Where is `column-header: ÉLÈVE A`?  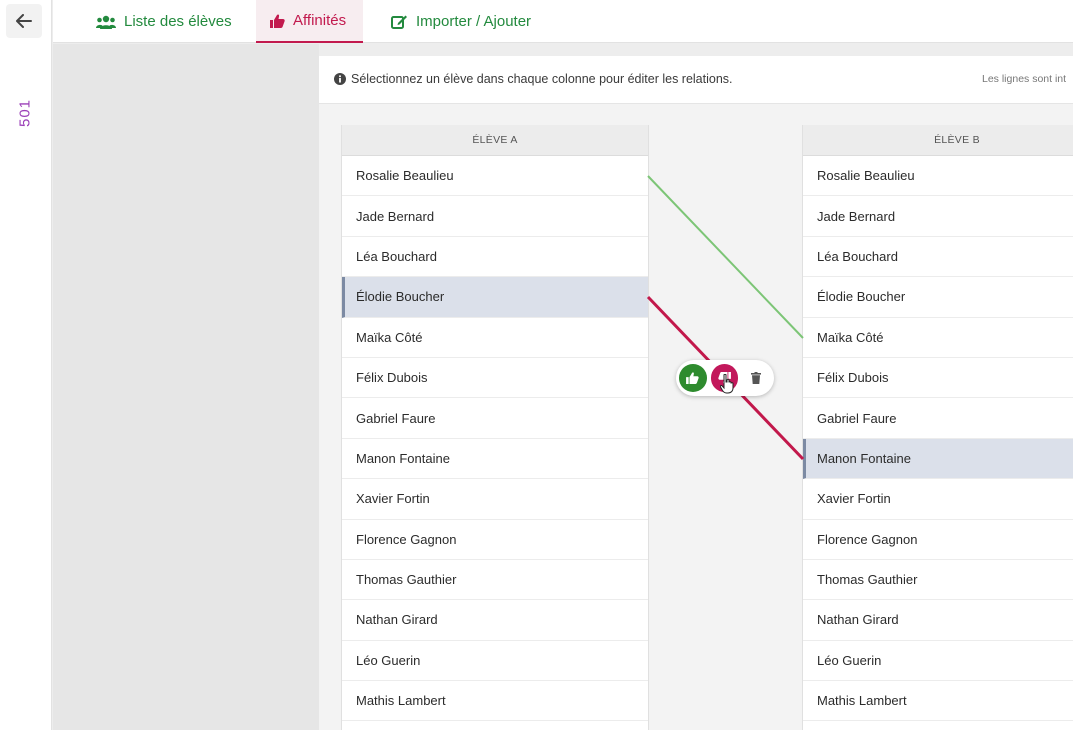 column-header: ÉLÈVE A is located at coordinates (495, 140).